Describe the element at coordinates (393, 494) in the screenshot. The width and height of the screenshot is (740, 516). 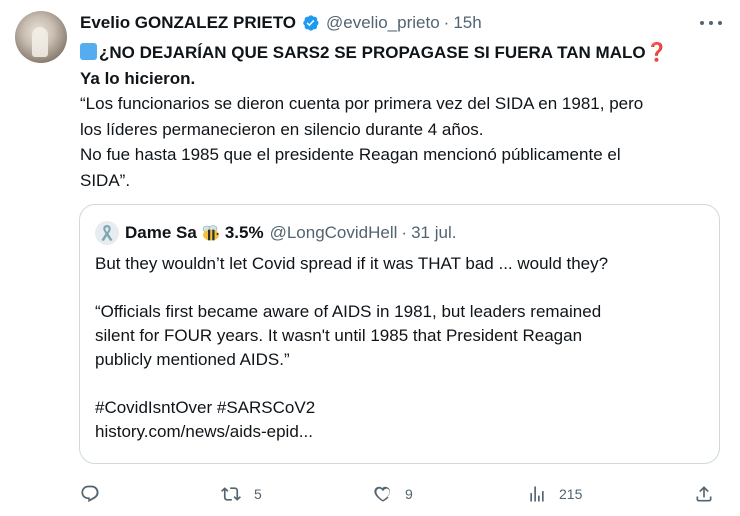
I see `like-button: 9` at that location.